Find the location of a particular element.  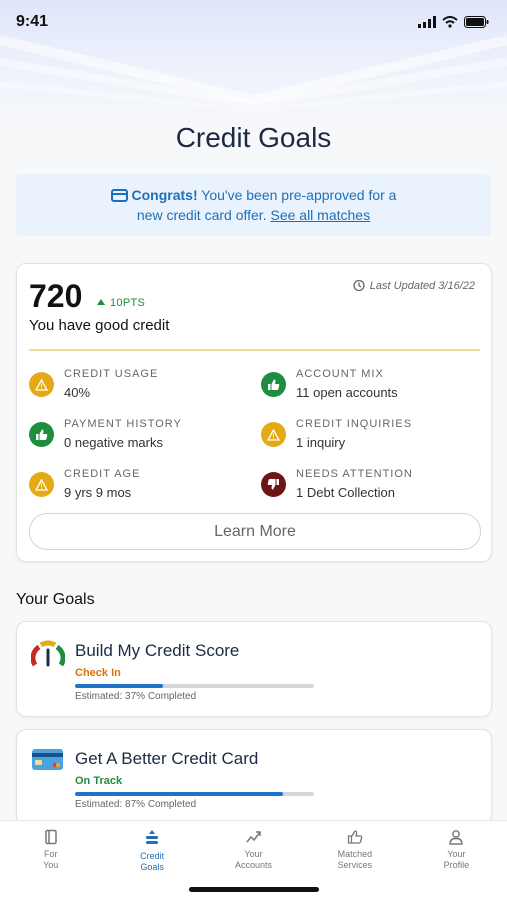

tab-your-profile: Your Profile is located at coordinates (456, 860).